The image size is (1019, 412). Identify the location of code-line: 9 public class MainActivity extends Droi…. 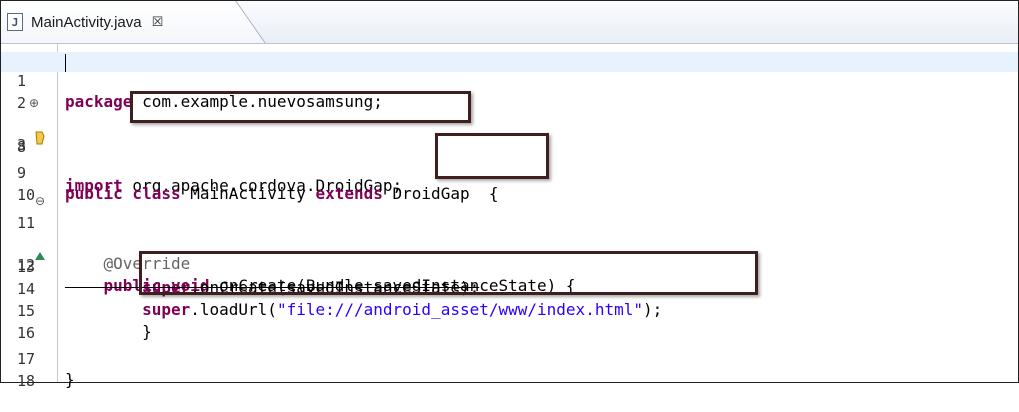
(509, 173).